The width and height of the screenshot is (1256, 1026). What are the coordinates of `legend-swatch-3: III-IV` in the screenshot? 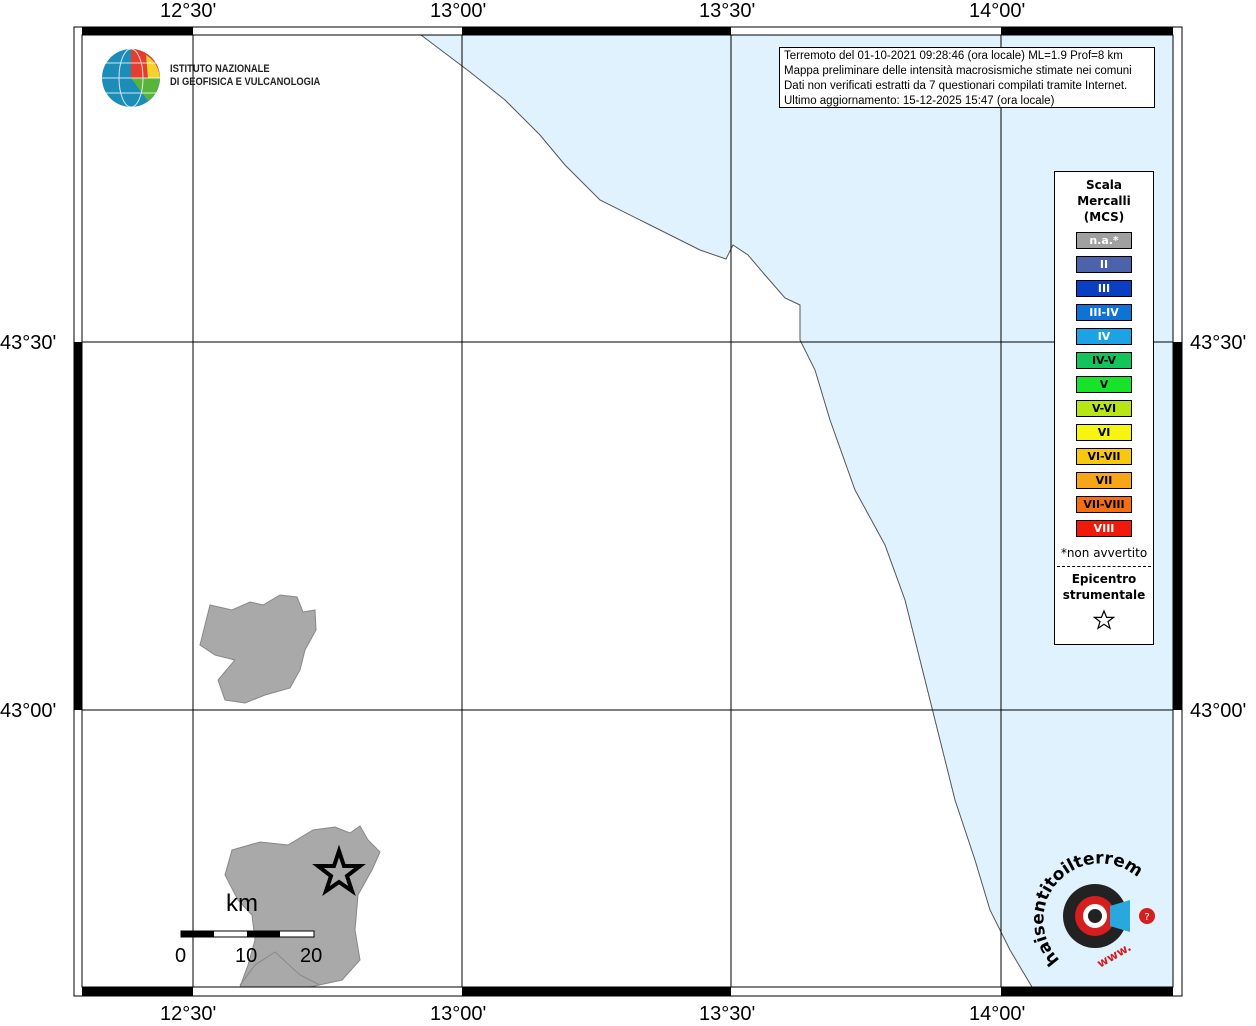 It's located at (1104, 312).